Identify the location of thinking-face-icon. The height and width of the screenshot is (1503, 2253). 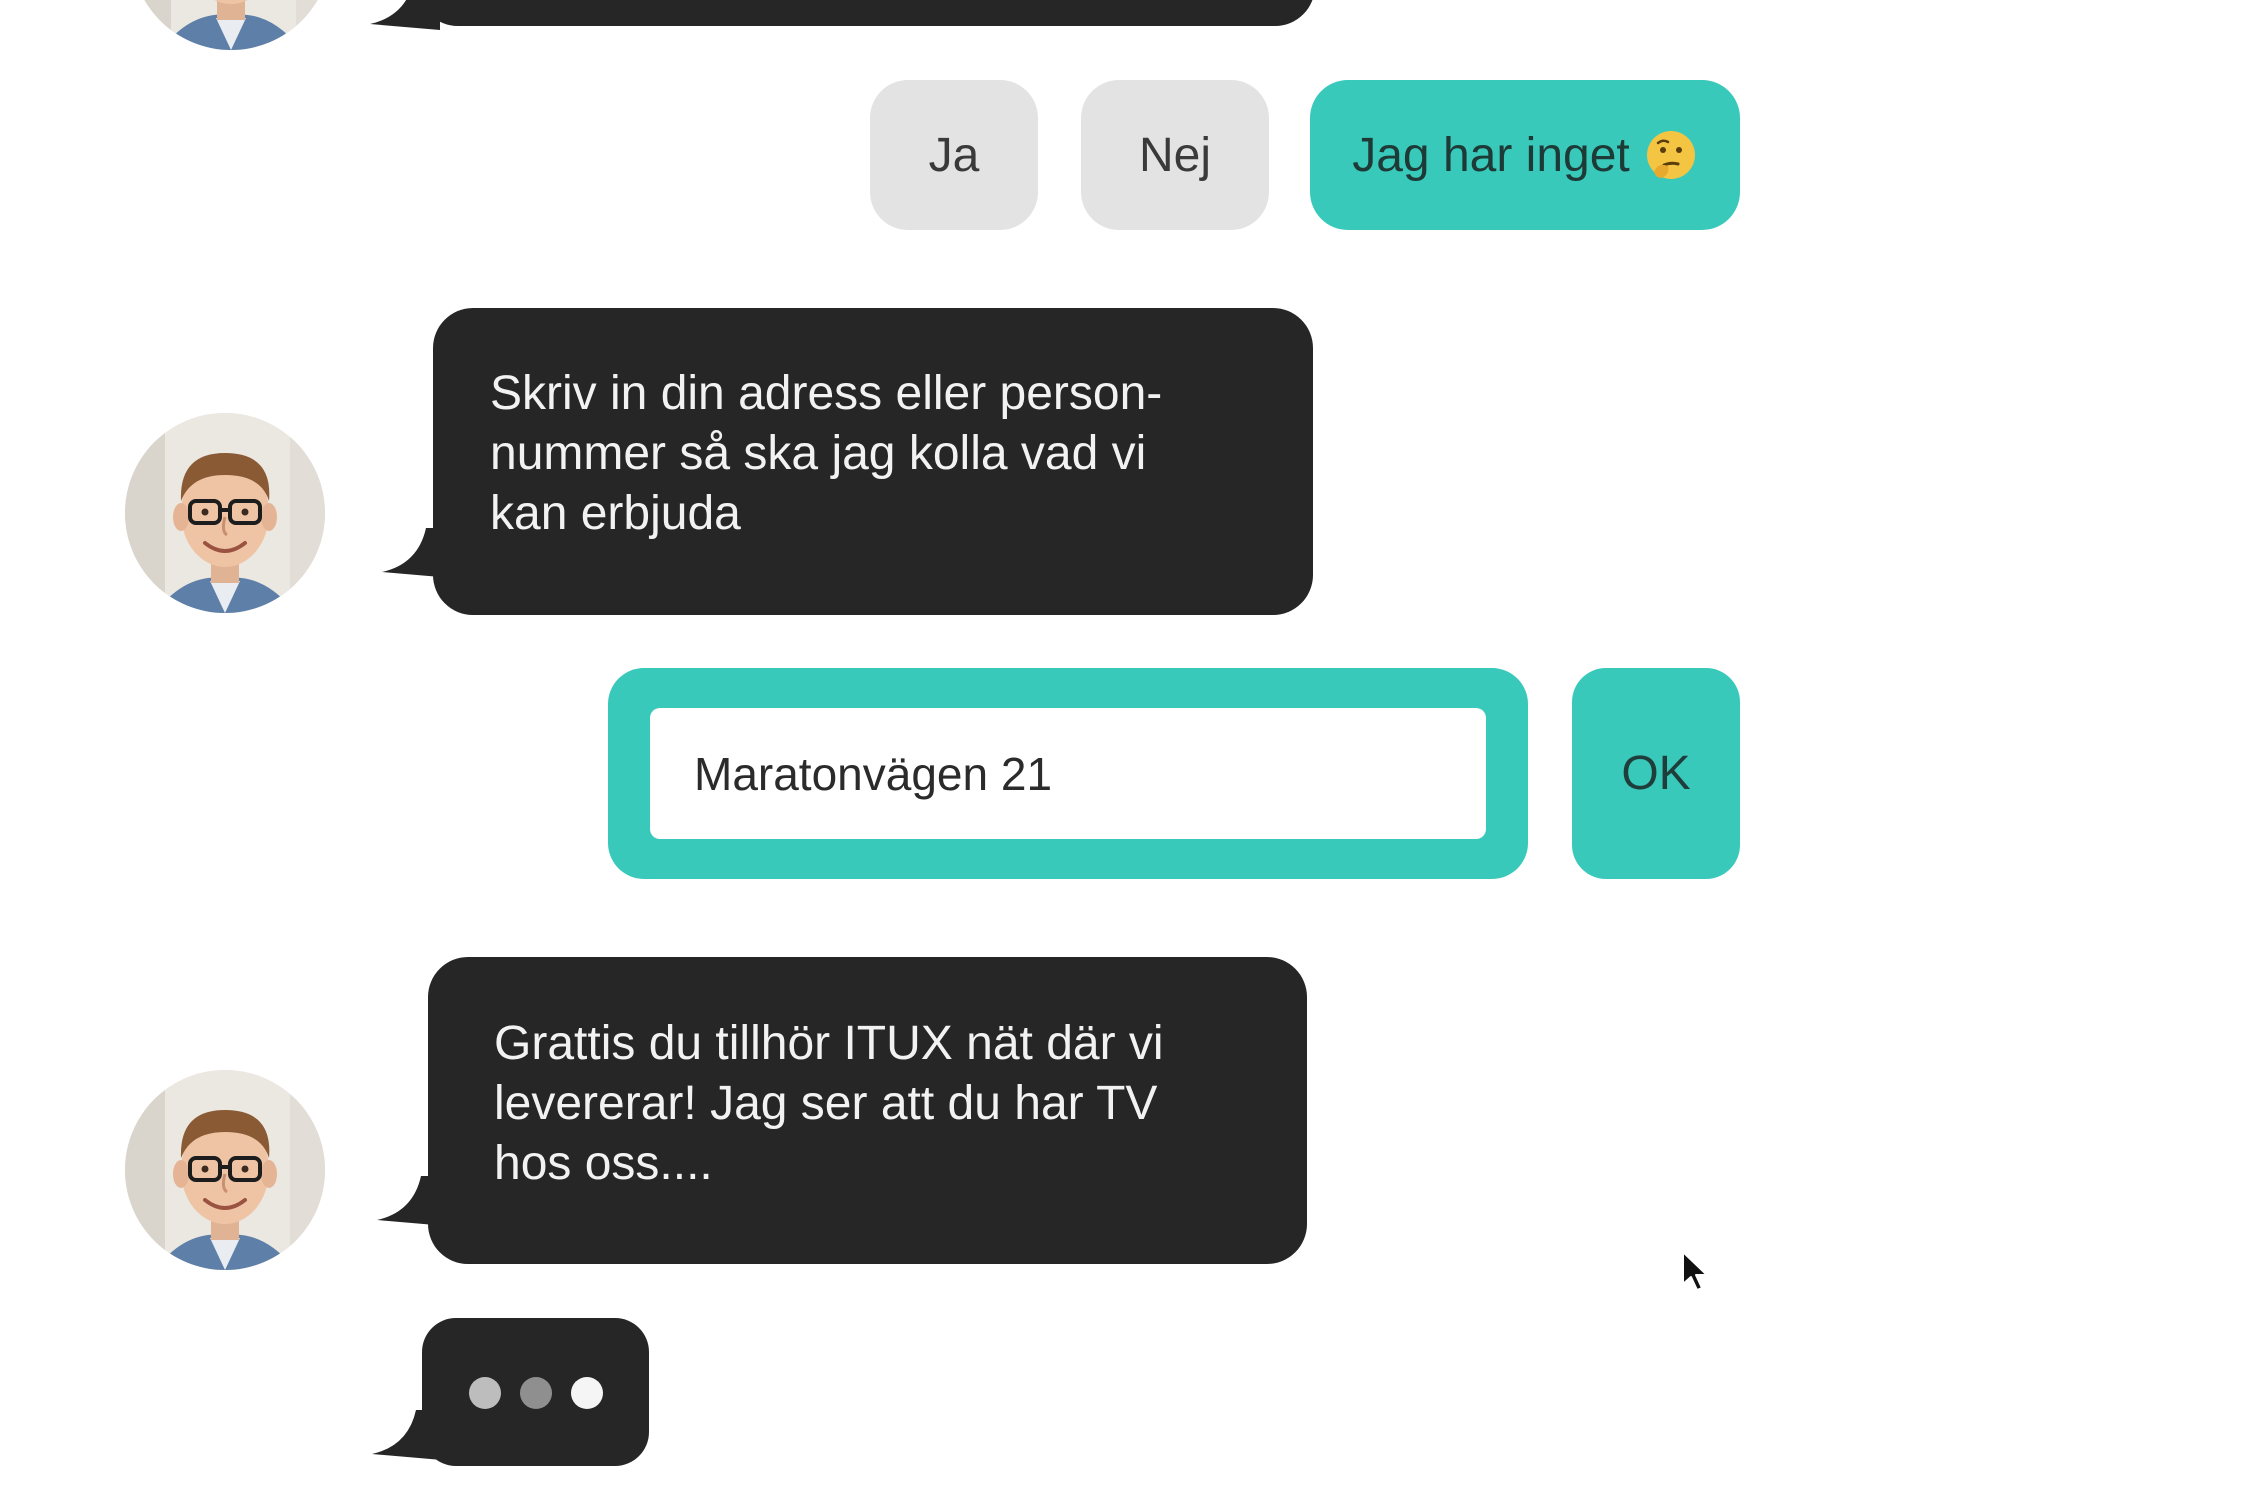
(1671, 155).